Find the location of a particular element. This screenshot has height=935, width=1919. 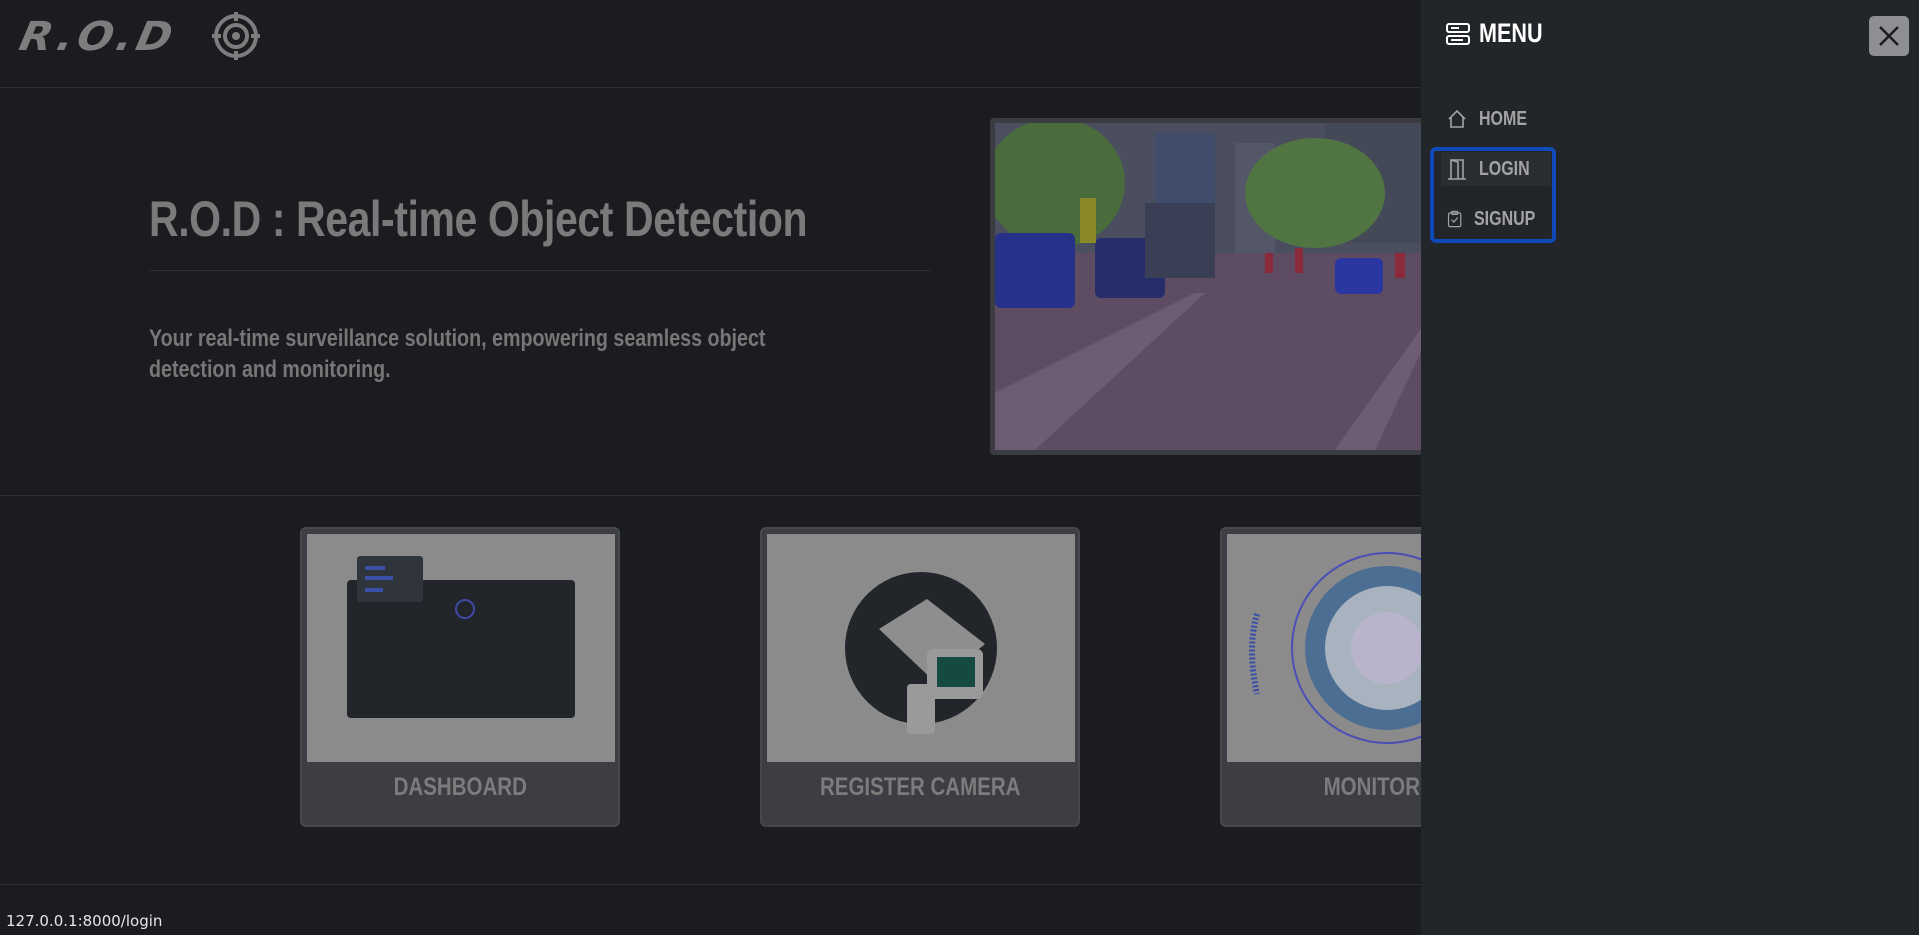

close-menu-button is located at coordinates (1889, 36).